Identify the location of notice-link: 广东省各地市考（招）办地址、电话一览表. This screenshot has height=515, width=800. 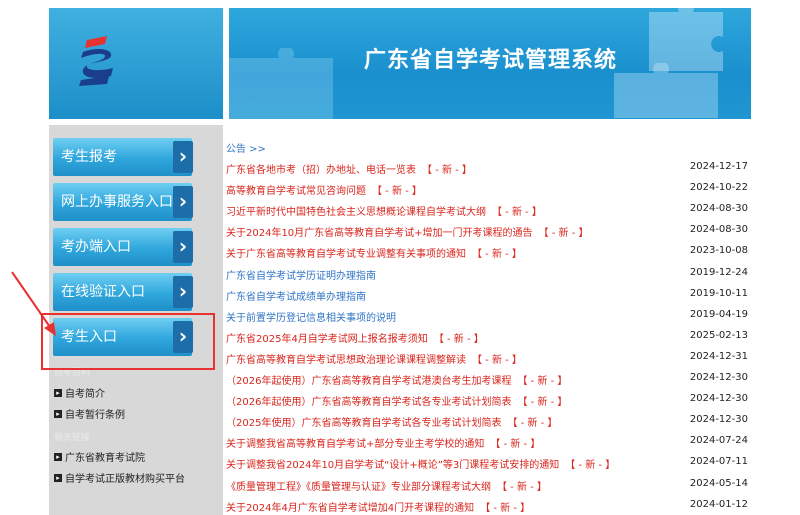
(321, 170).